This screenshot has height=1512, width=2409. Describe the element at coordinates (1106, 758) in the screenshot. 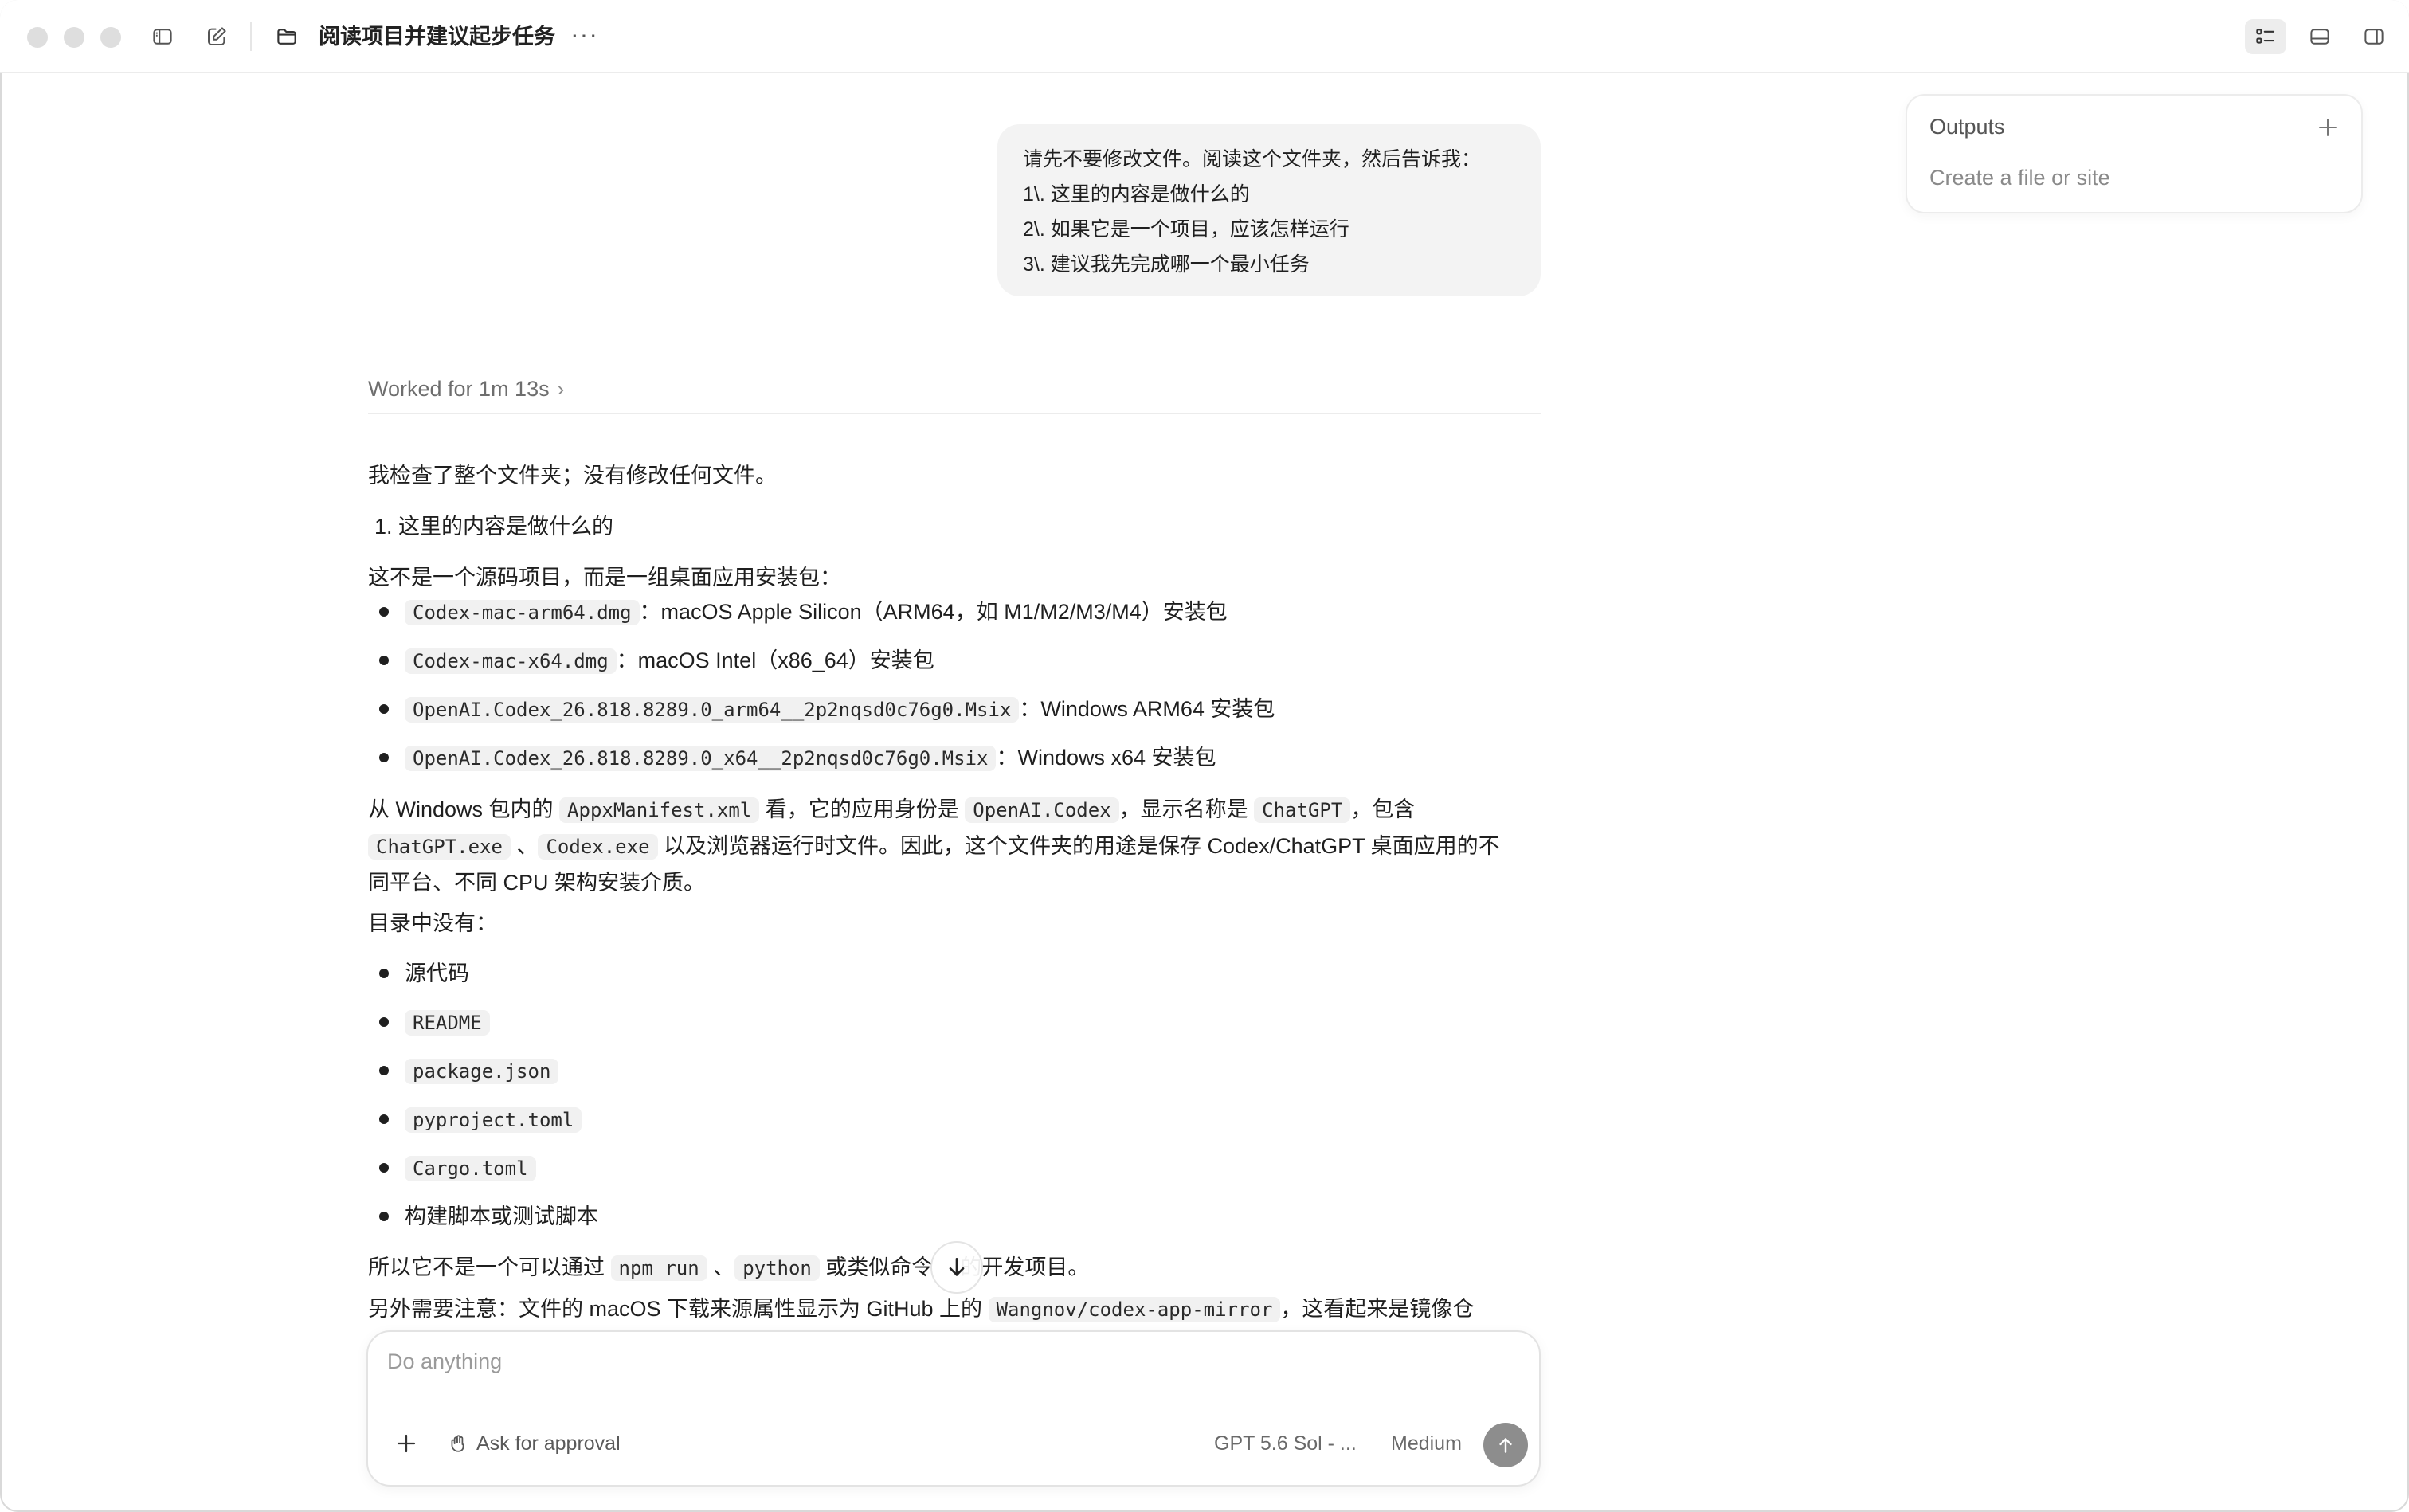

I see `list-item-text: ：Windows x64 安装包` at that location.